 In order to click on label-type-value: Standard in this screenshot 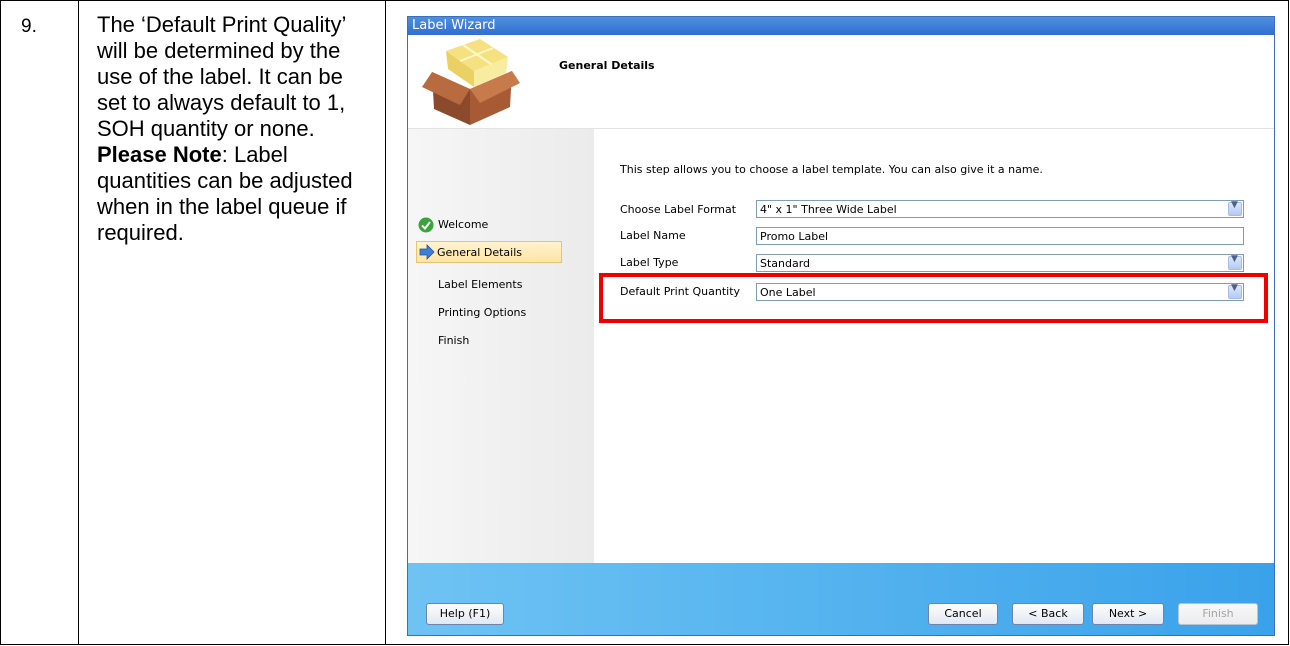, I will do `click(785, 263)`.